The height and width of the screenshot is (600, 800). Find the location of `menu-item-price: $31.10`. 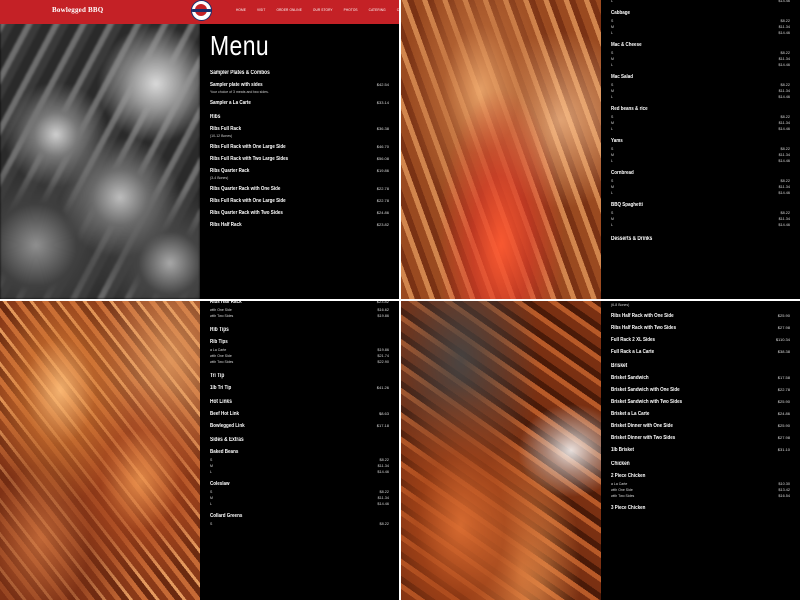

menu-item-price: $31.10 is located at coordinates (783, 449).